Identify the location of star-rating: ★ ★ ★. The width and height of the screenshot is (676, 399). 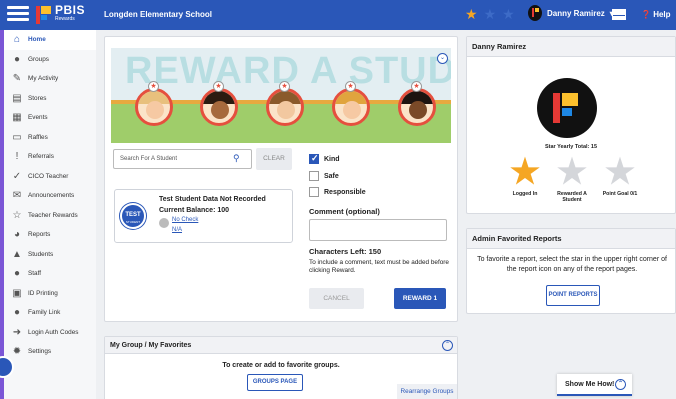
(490, 14).